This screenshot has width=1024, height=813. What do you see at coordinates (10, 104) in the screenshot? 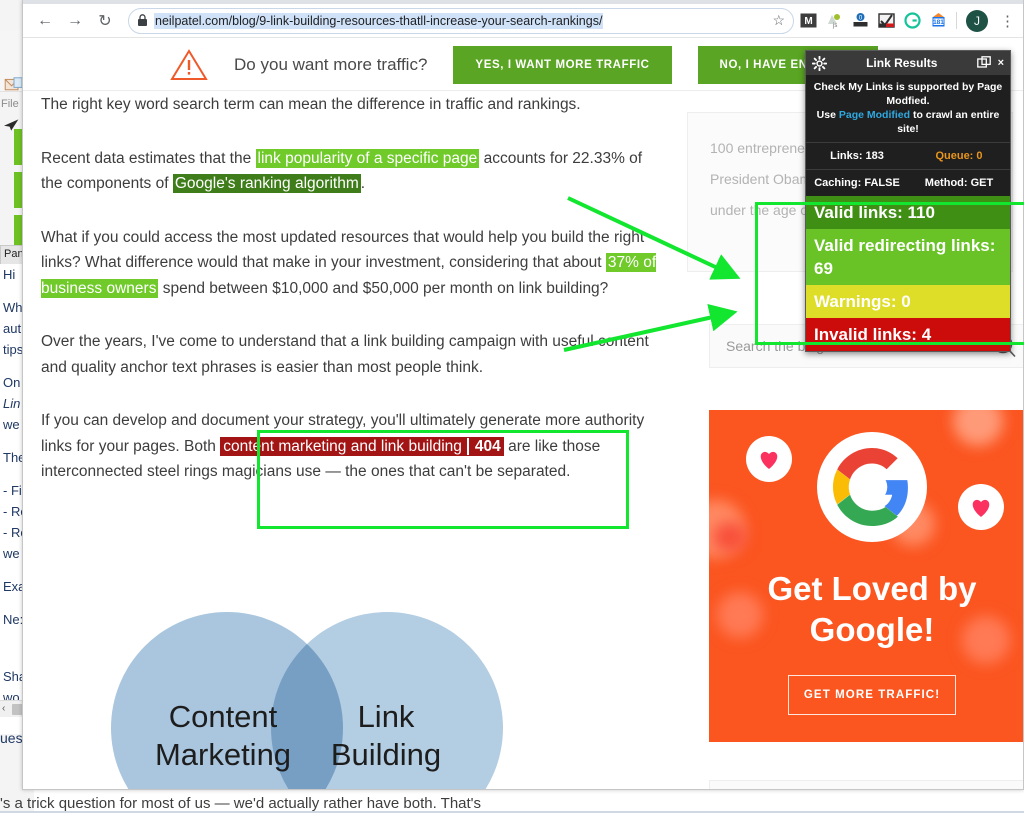
I see `file-menu-label: File` at bounding box center [10, 104].